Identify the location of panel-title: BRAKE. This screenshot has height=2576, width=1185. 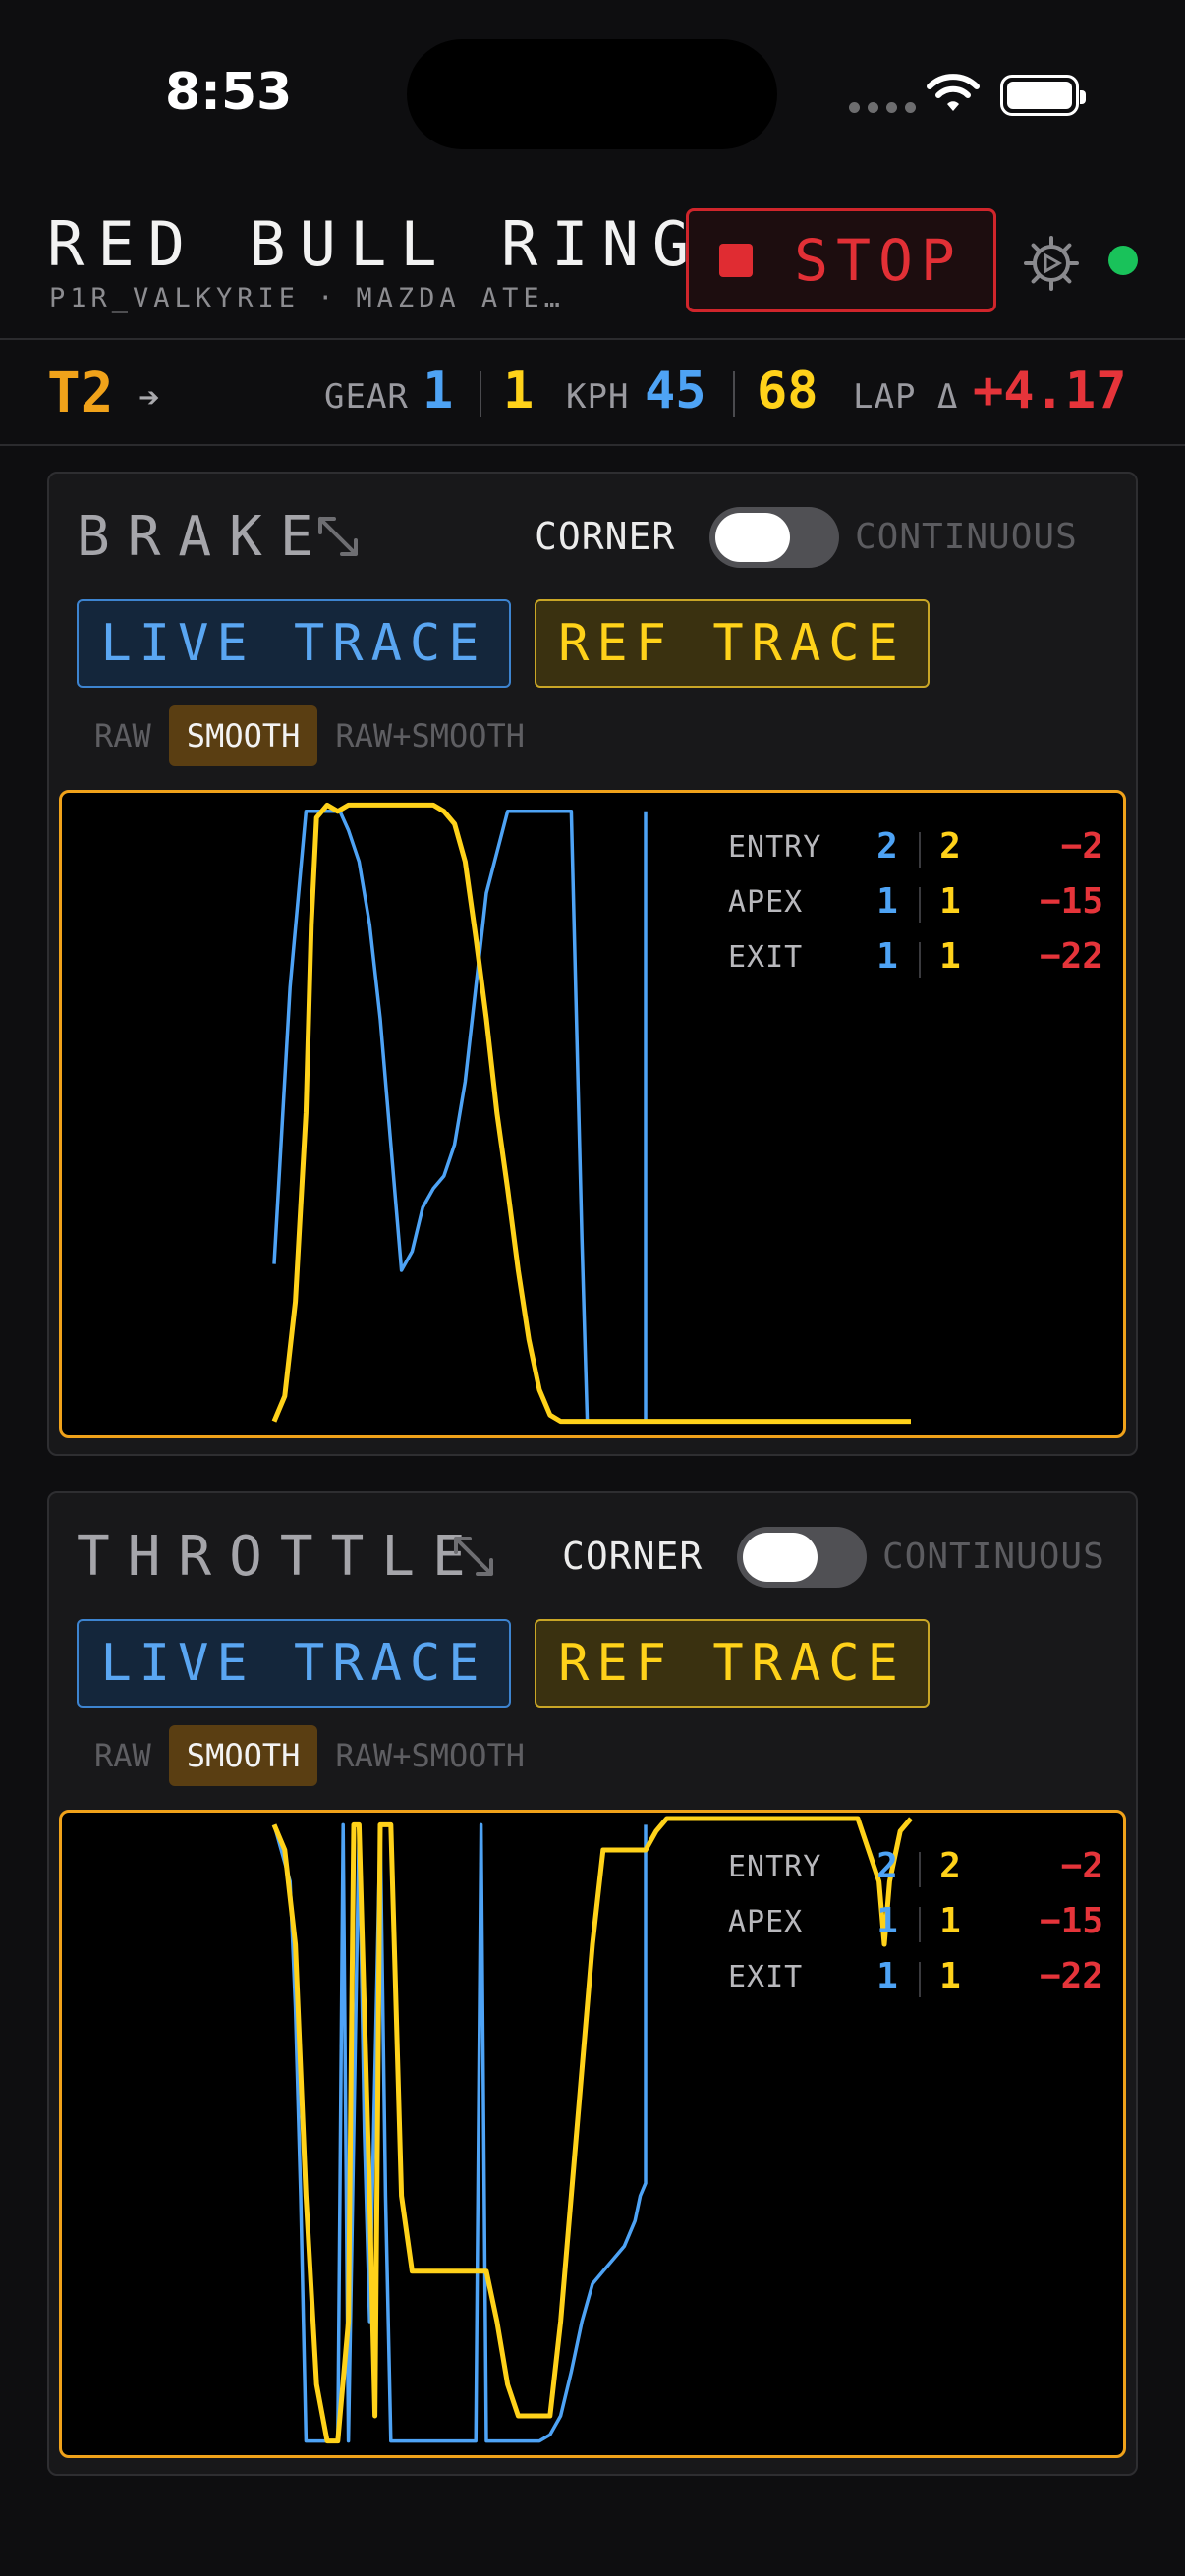
(204, 537).